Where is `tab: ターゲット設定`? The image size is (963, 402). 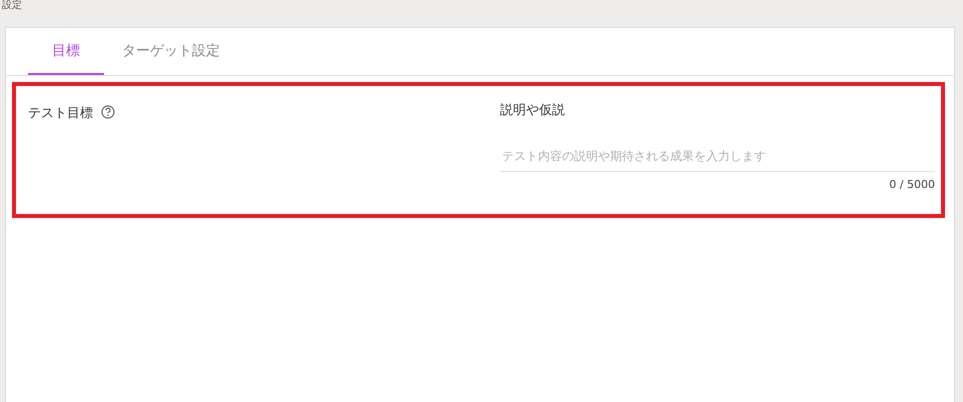 tab: ターゲット設定 is located at coordinates (171, 51).